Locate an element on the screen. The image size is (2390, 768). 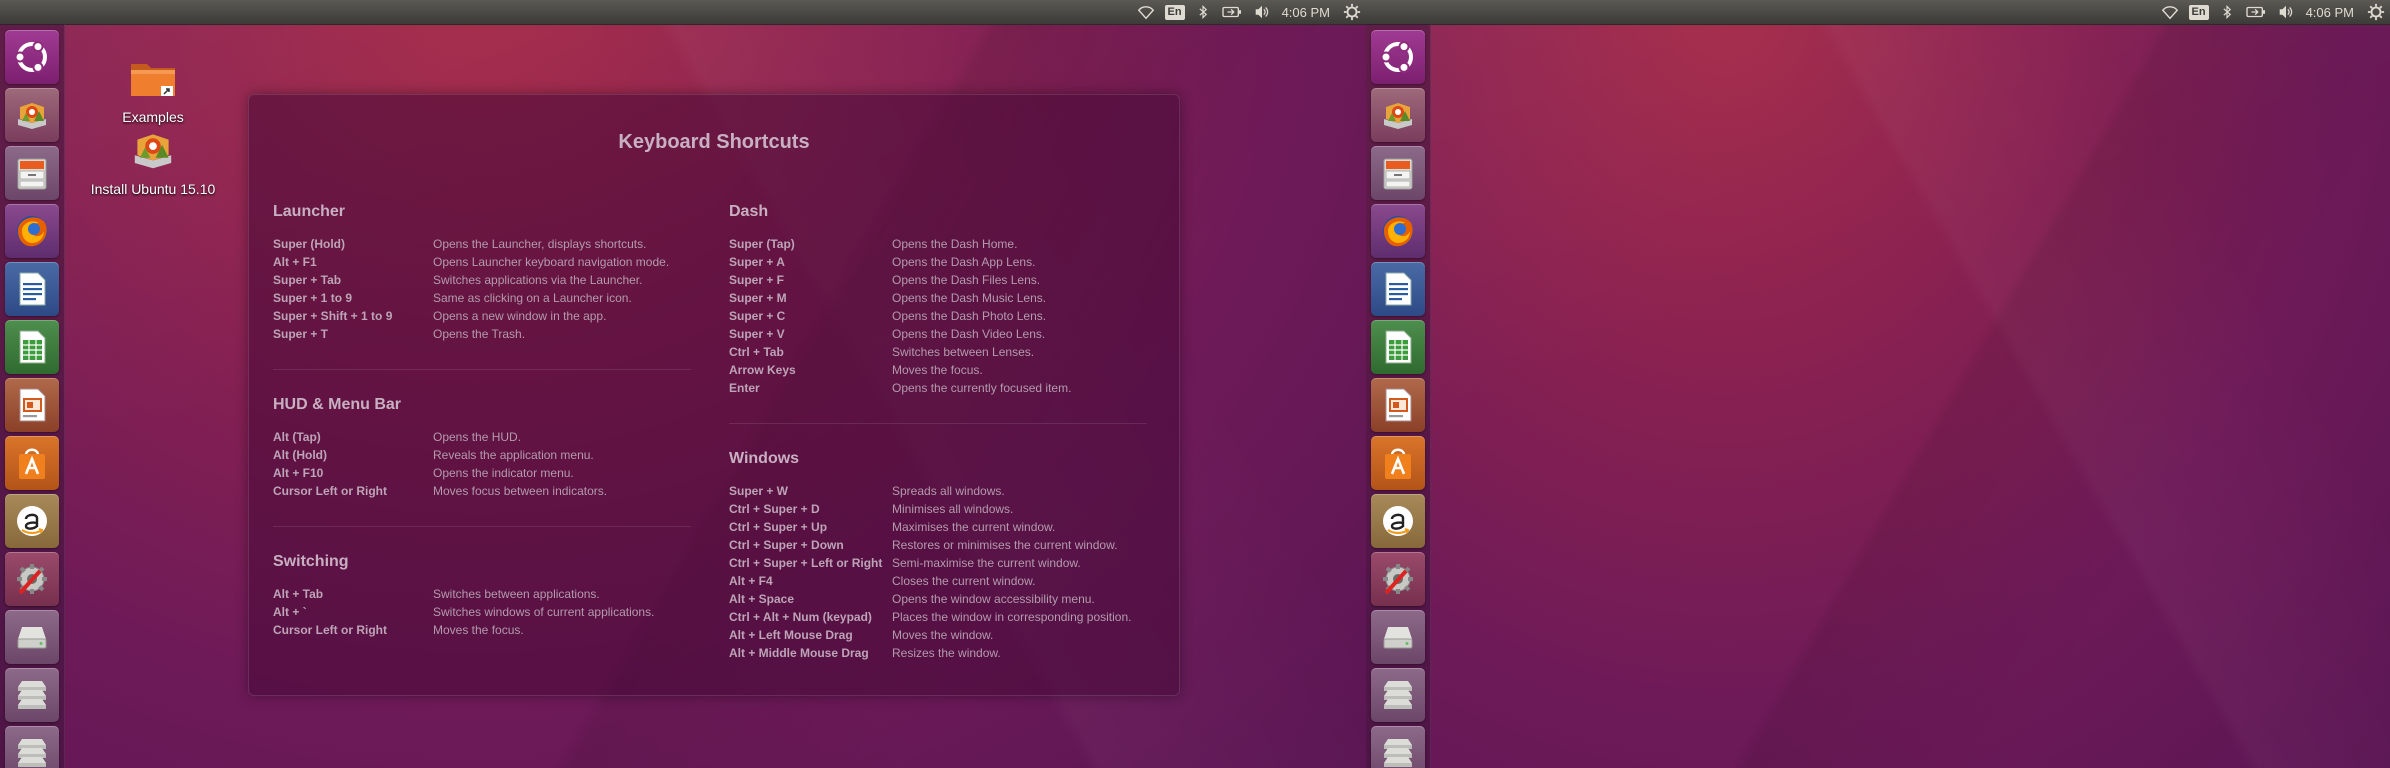
shortcut-desc: Opens the Dash Home. is located at coordinates (955, 244).